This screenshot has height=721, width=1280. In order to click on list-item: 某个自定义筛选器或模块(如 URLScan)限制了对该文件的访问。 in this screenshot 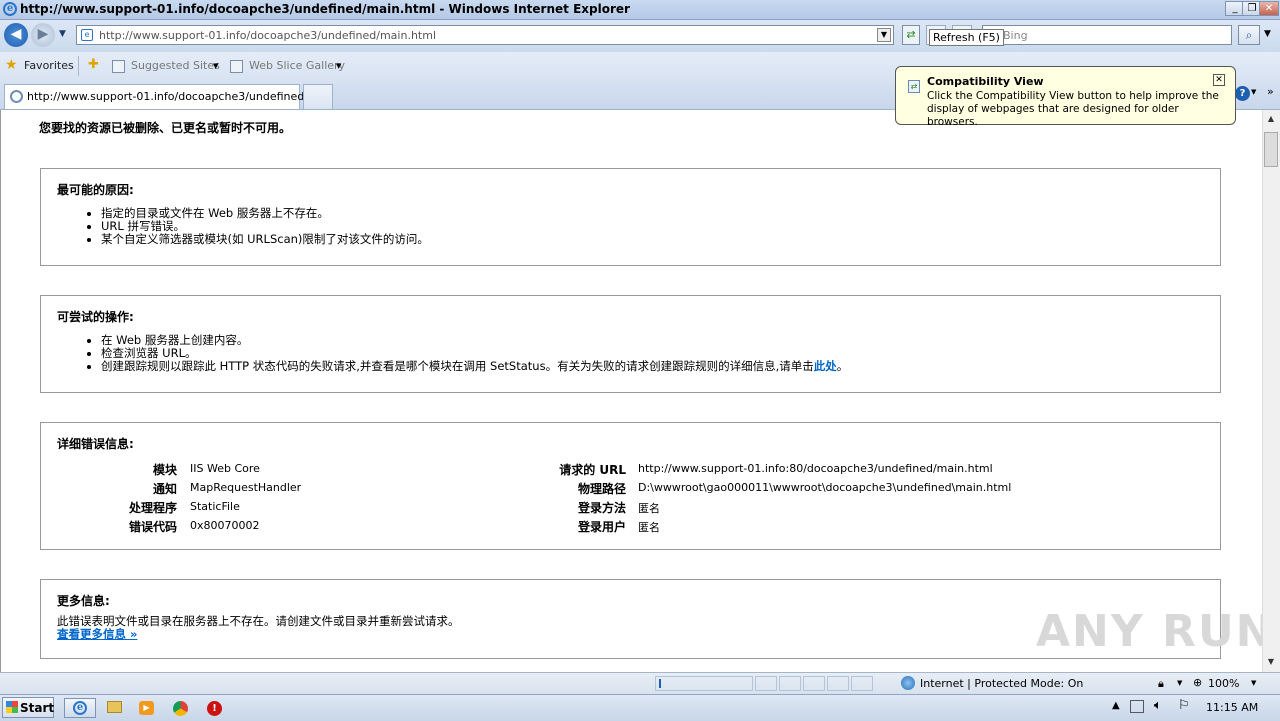, I will do `click(265, 239)`.